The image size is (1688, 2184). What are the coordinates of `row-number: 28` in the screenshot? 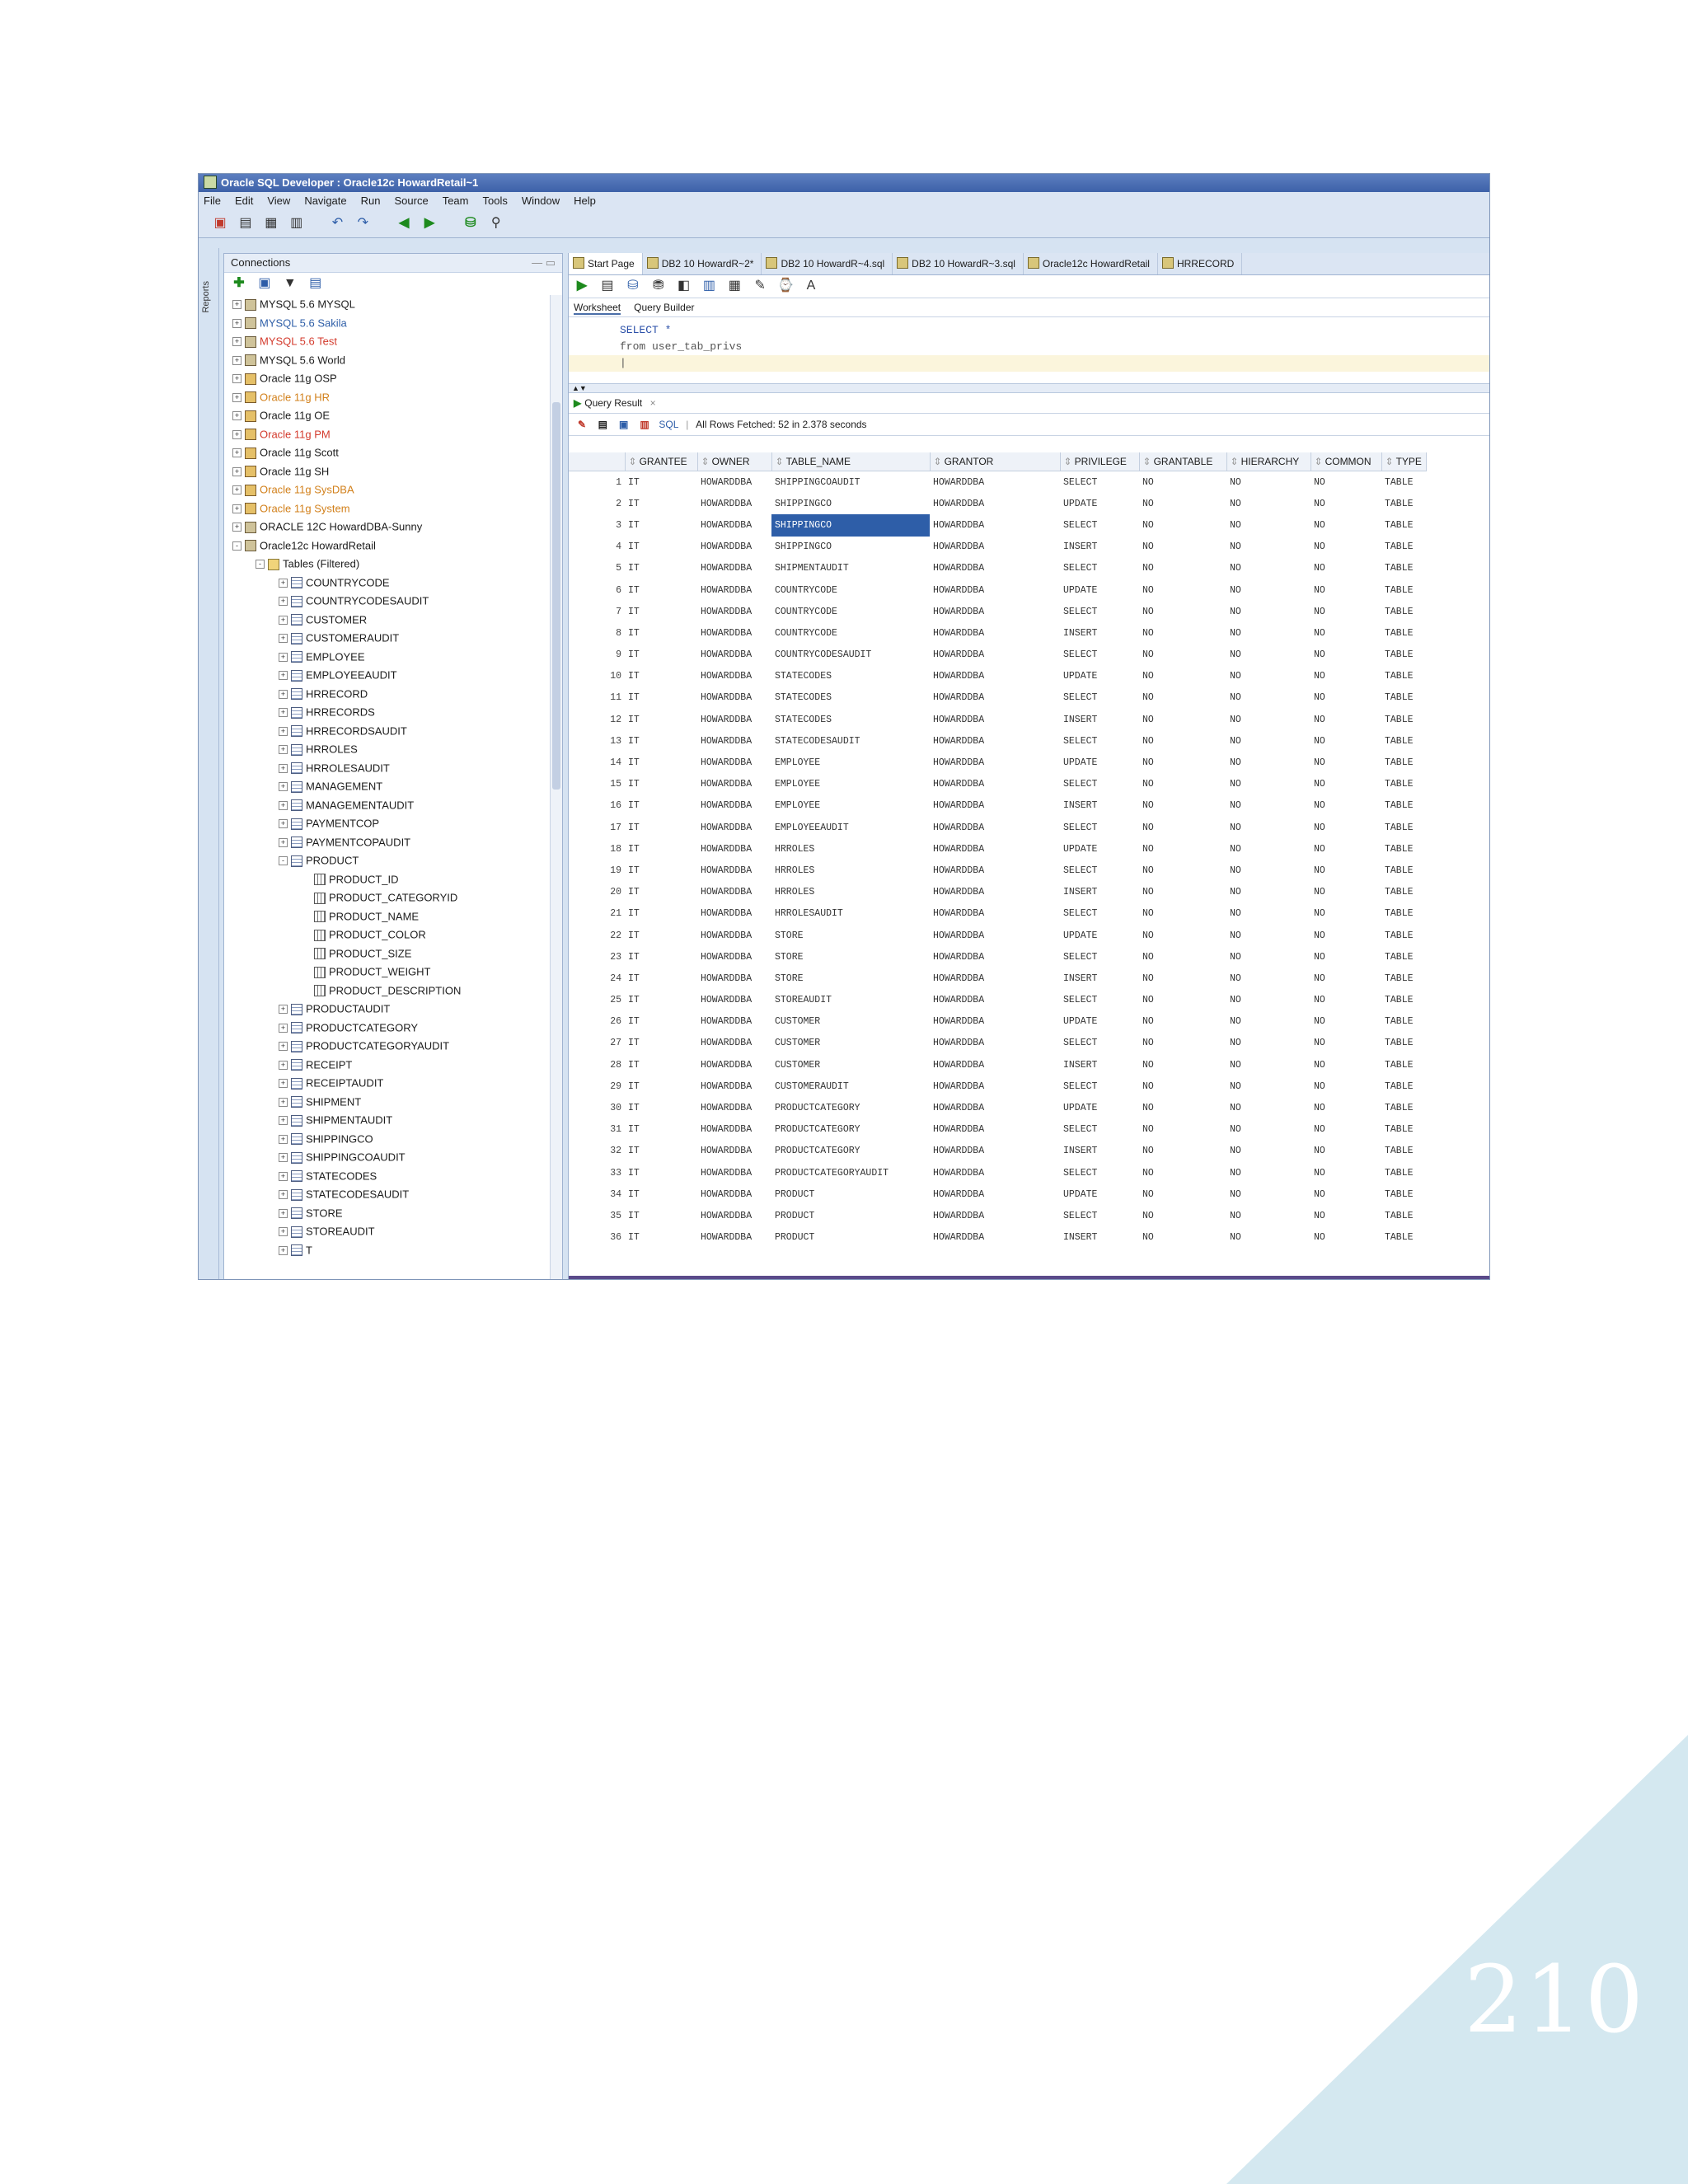 It's located at (597, 1065).